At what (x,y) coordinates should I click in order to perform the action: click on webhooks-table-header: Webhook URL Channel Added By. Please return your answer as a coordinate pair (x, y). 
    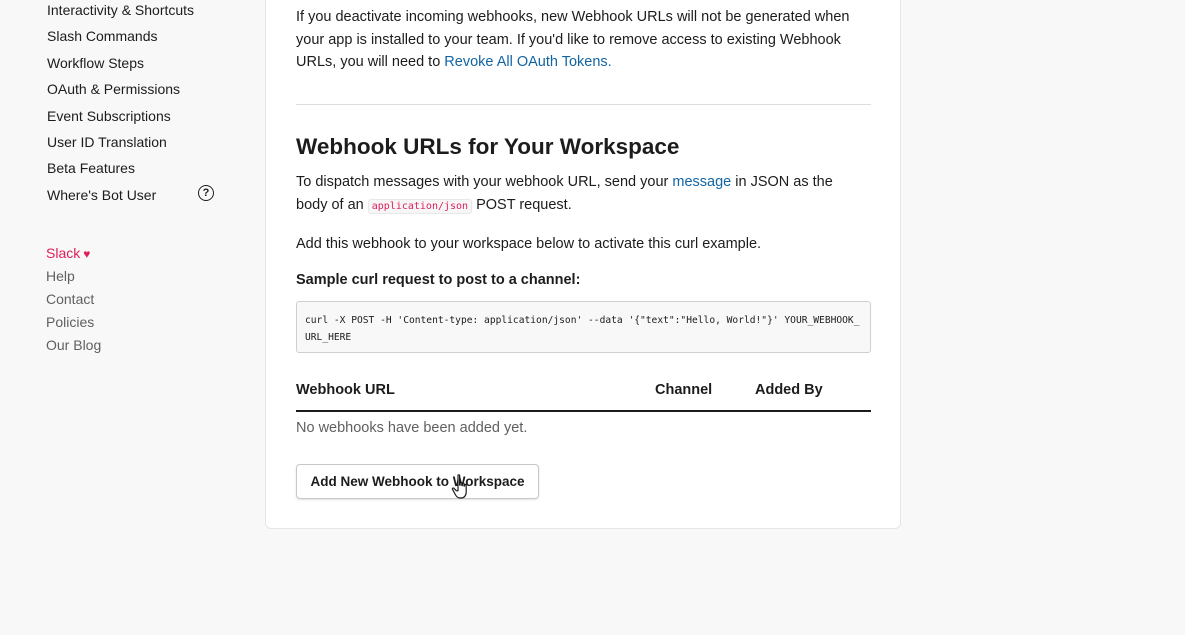
    Looking at the image, I should click on (583, 396).